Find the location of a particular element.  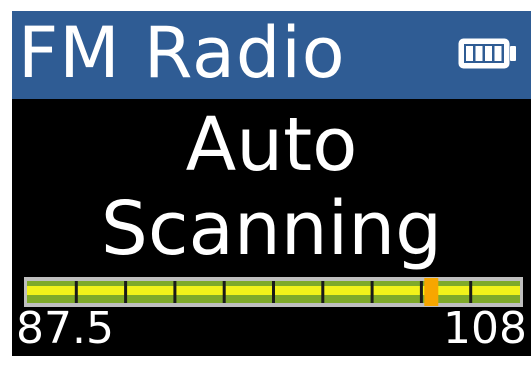

frequency-max-label: 108 is located at coordinates (485, 328).